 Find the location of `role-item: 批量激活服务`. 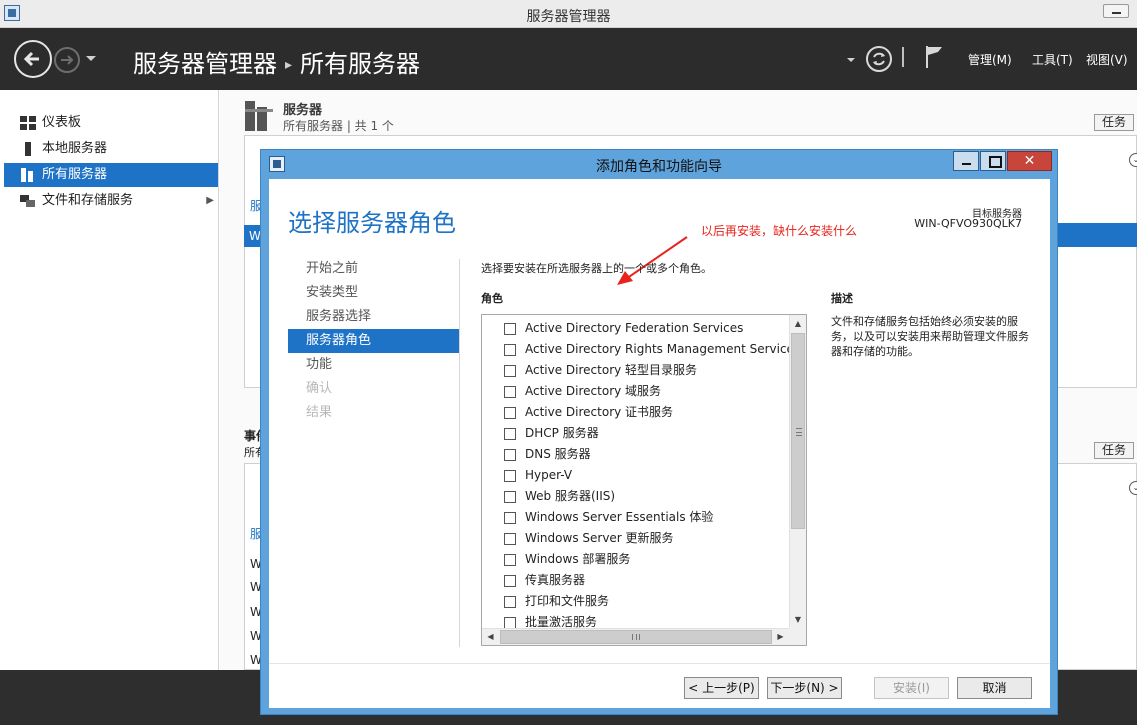

role-item: 批量激活服务 is located at coordinates (550, 620).